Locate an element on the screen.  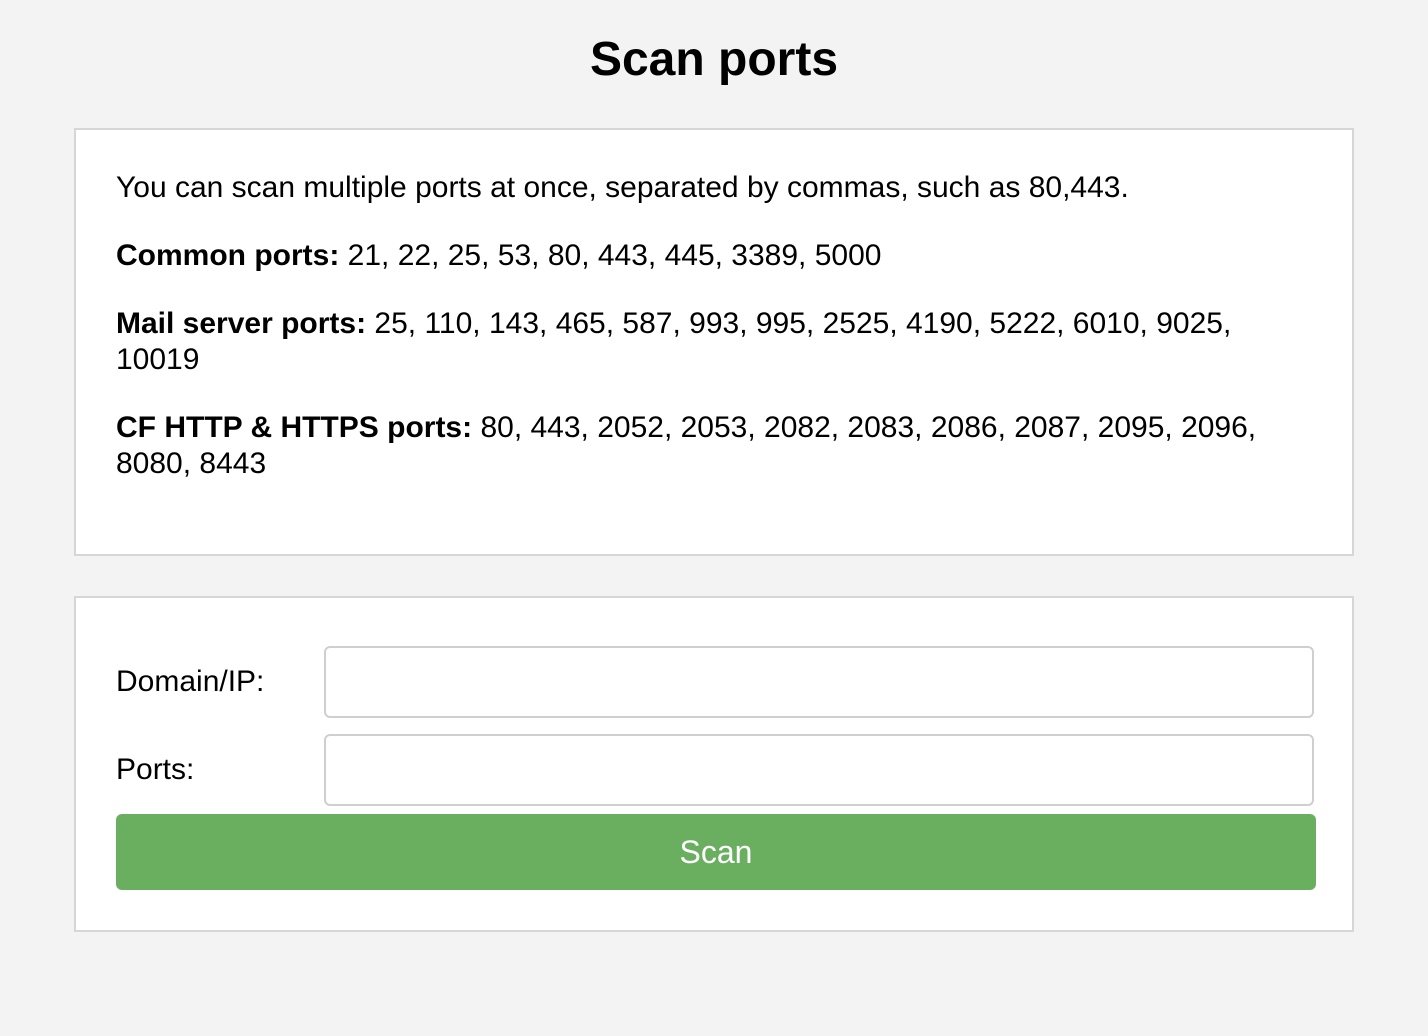
scan-button: Scan is located at coordinates (716, 852).